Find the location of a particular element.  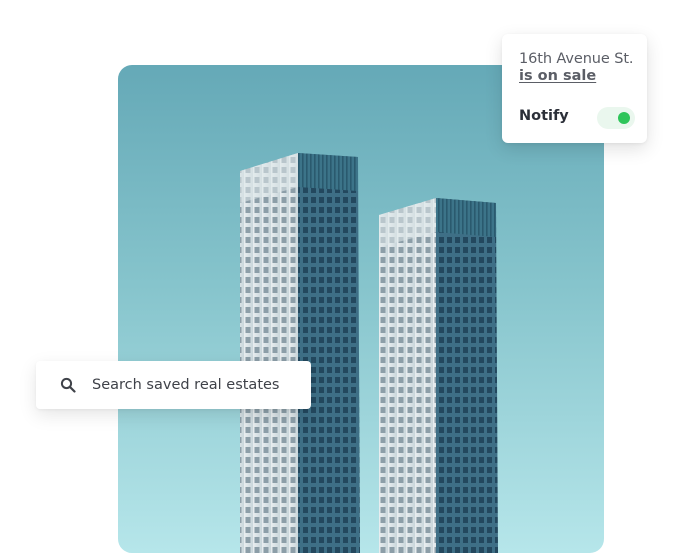

sale-status-link: is on sale is located at coordinates (557, 76).